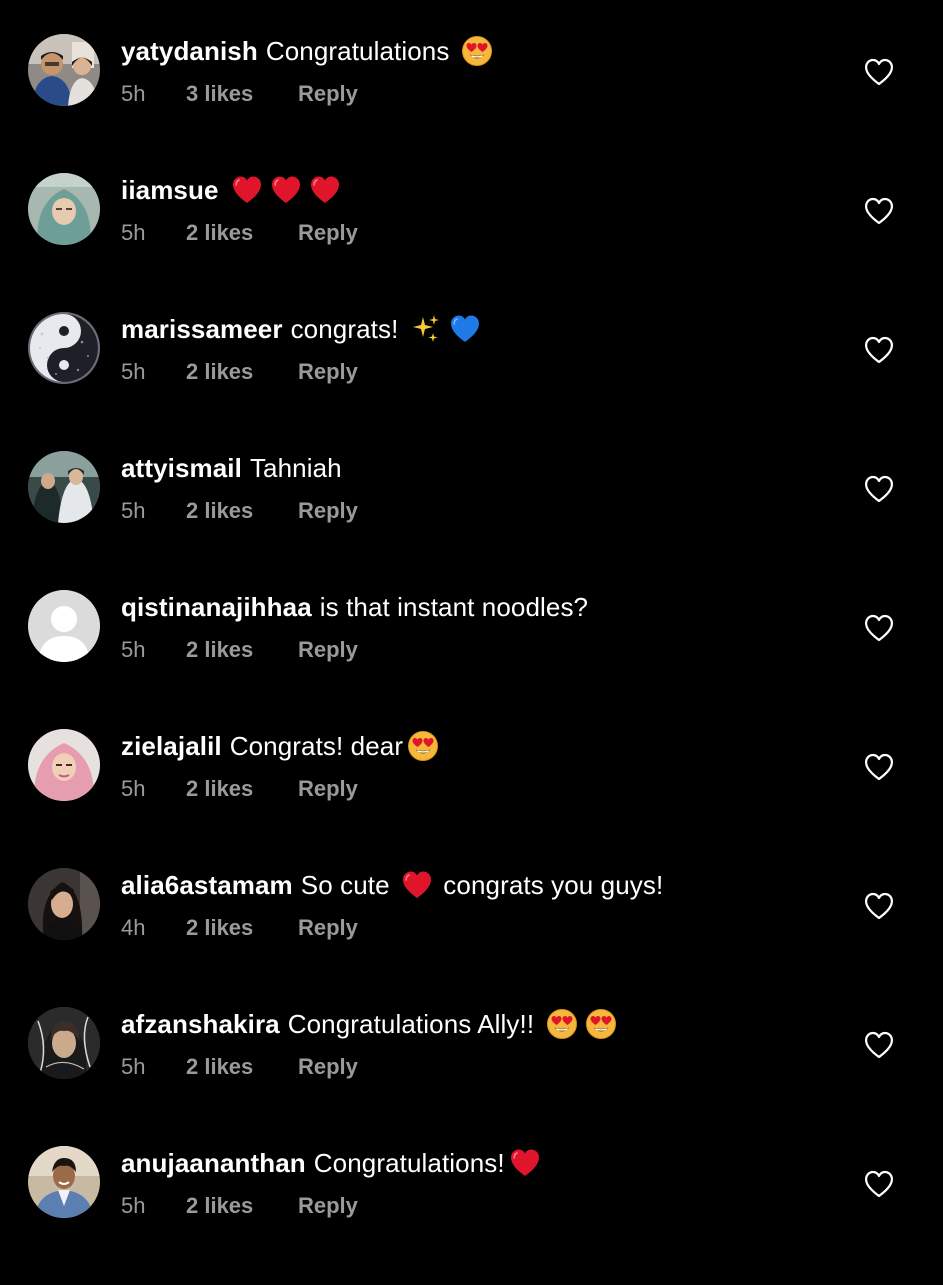 The height and width of the screenshot is (1285, 943). Describe the element at coordinates (64, 209) in the screenshot. I see `photo-hijab-icon` at that location.